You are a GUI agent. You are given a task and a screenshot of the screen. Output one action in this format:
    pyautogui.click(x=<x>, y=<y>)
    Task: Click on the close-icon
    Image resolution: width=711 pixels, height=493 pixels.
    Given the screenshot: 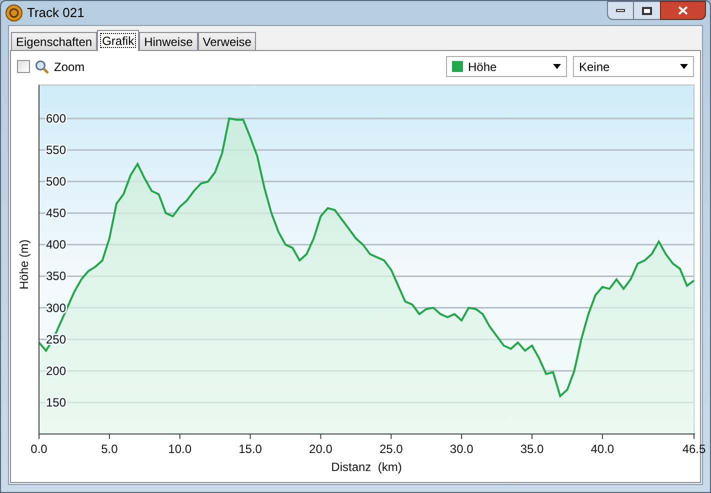 What is the action you would take?
    pyautogui.click(x=683, y=10)
    